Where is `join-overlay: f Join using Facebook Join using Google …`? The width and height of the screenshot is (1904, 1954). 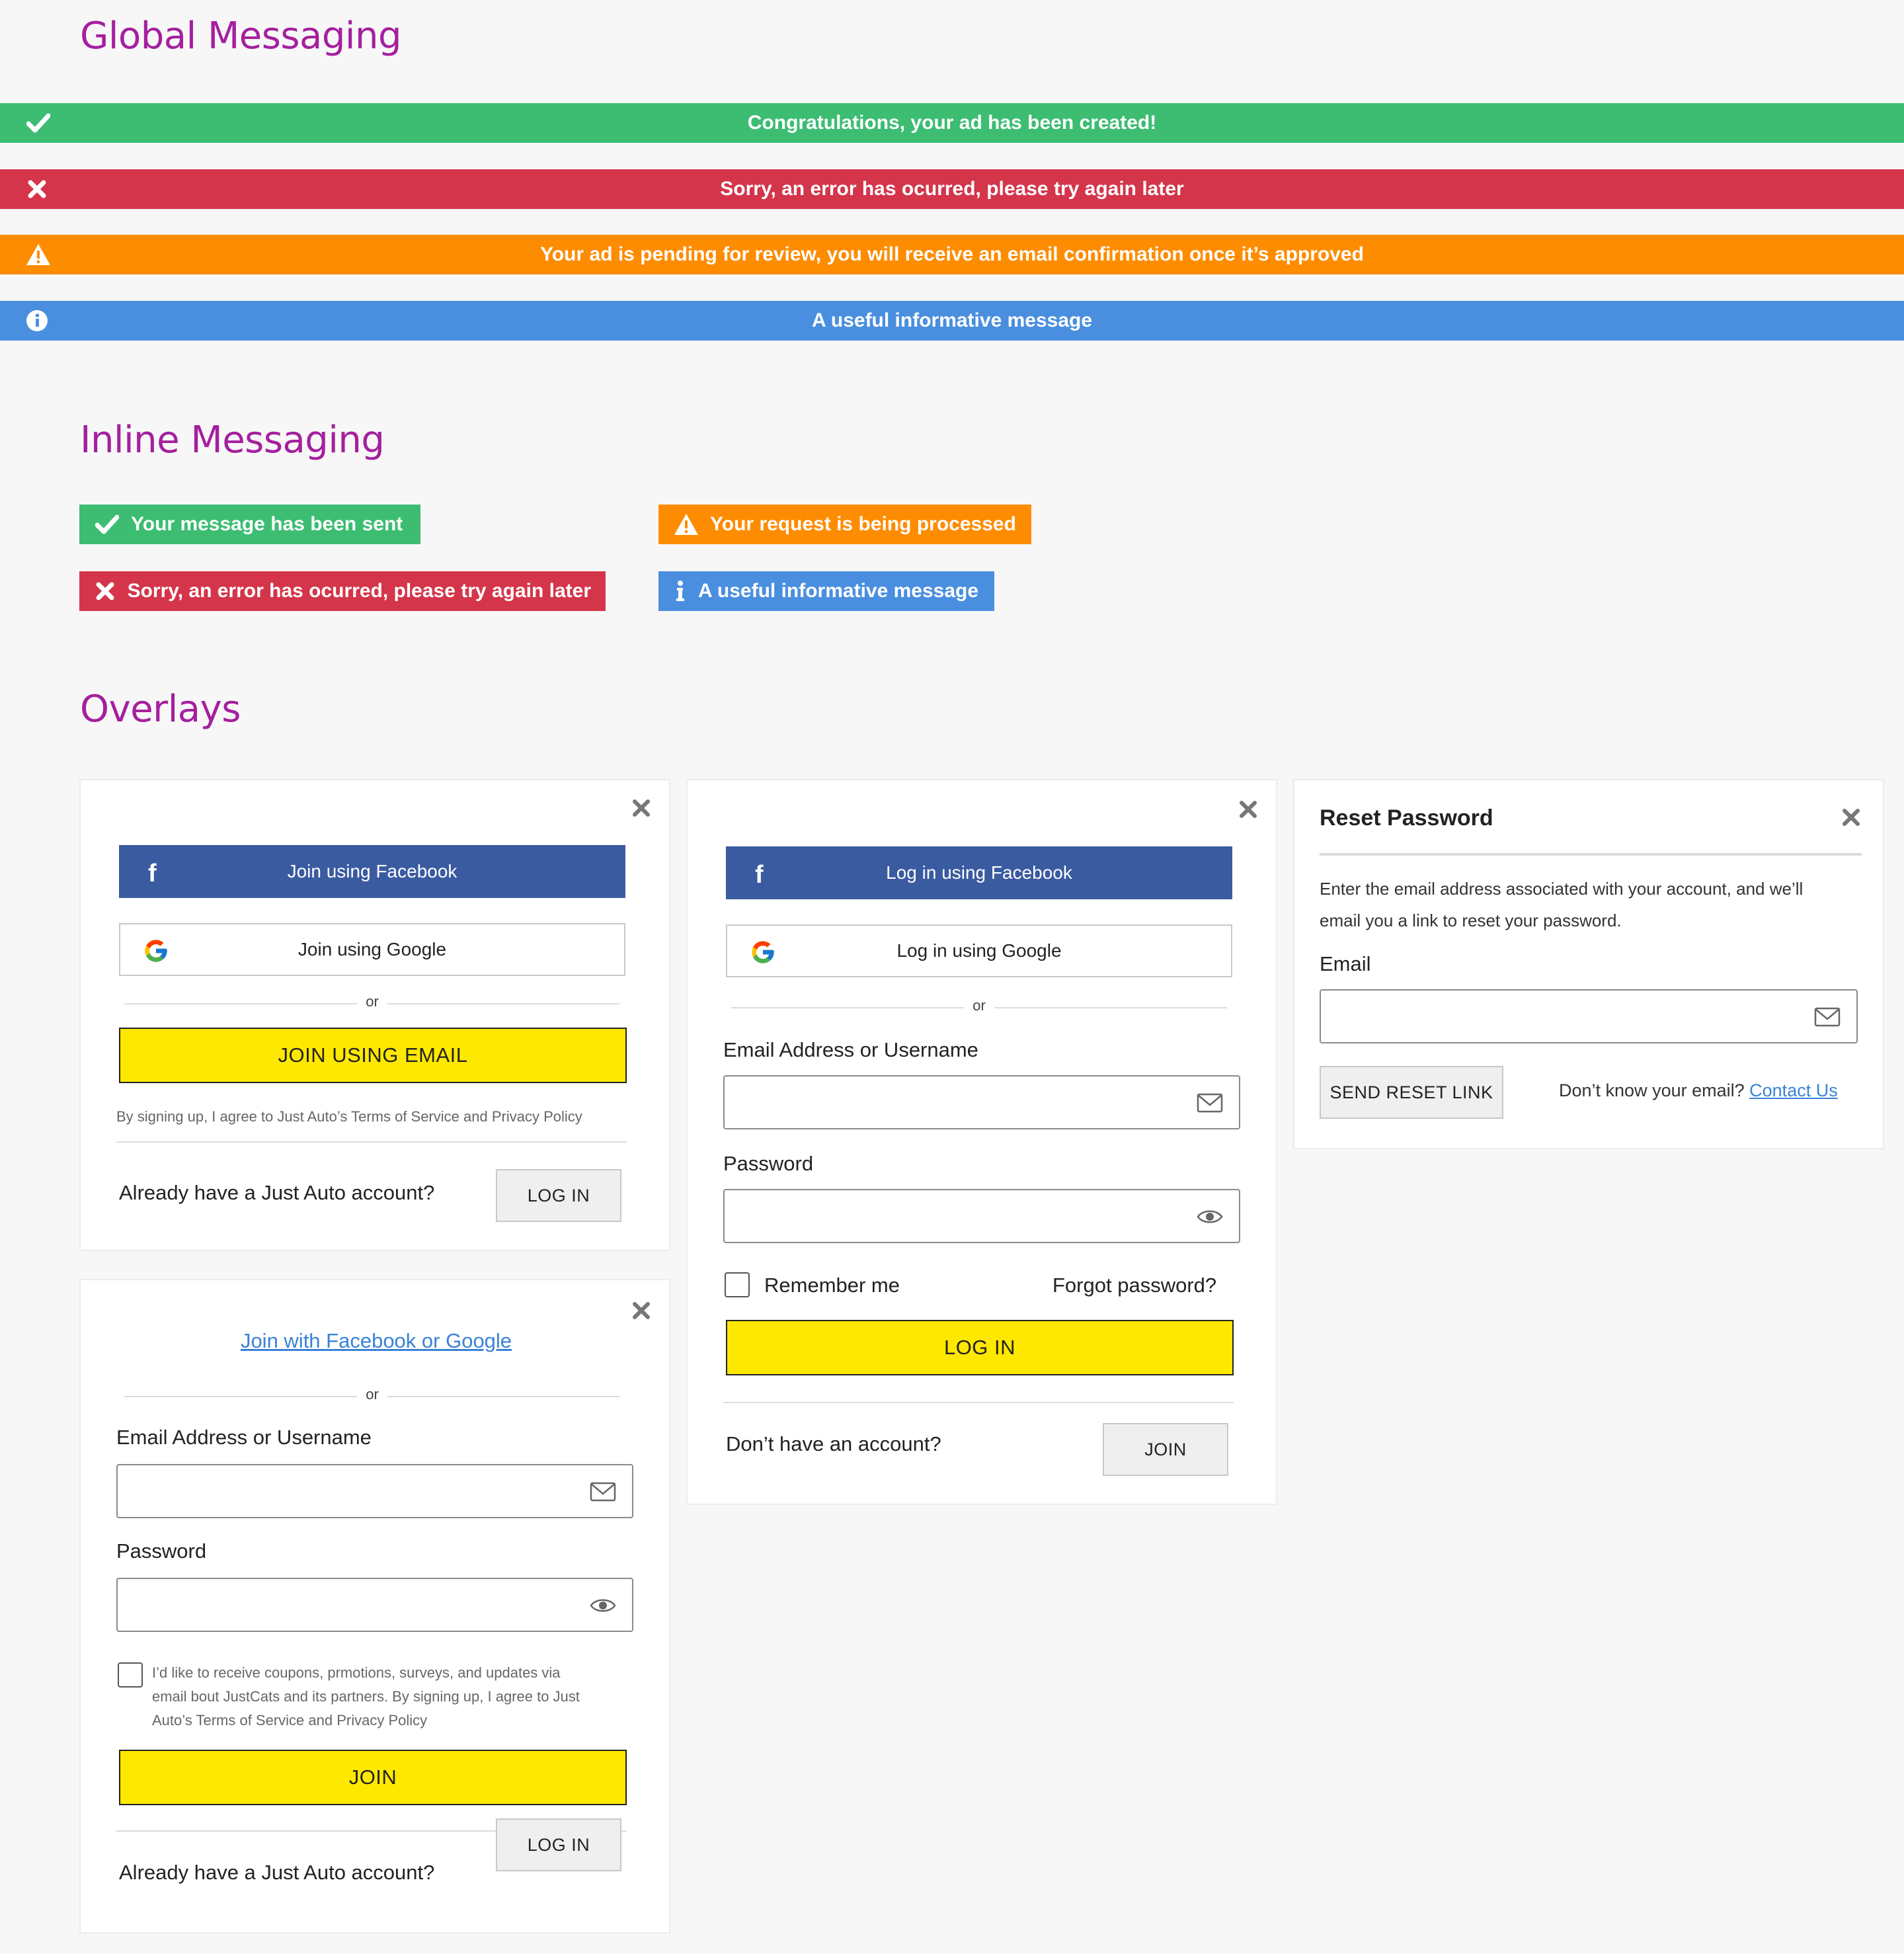
join-overlay: f Join using Facebook Join using Google … is located at coordinates (374, 1015).